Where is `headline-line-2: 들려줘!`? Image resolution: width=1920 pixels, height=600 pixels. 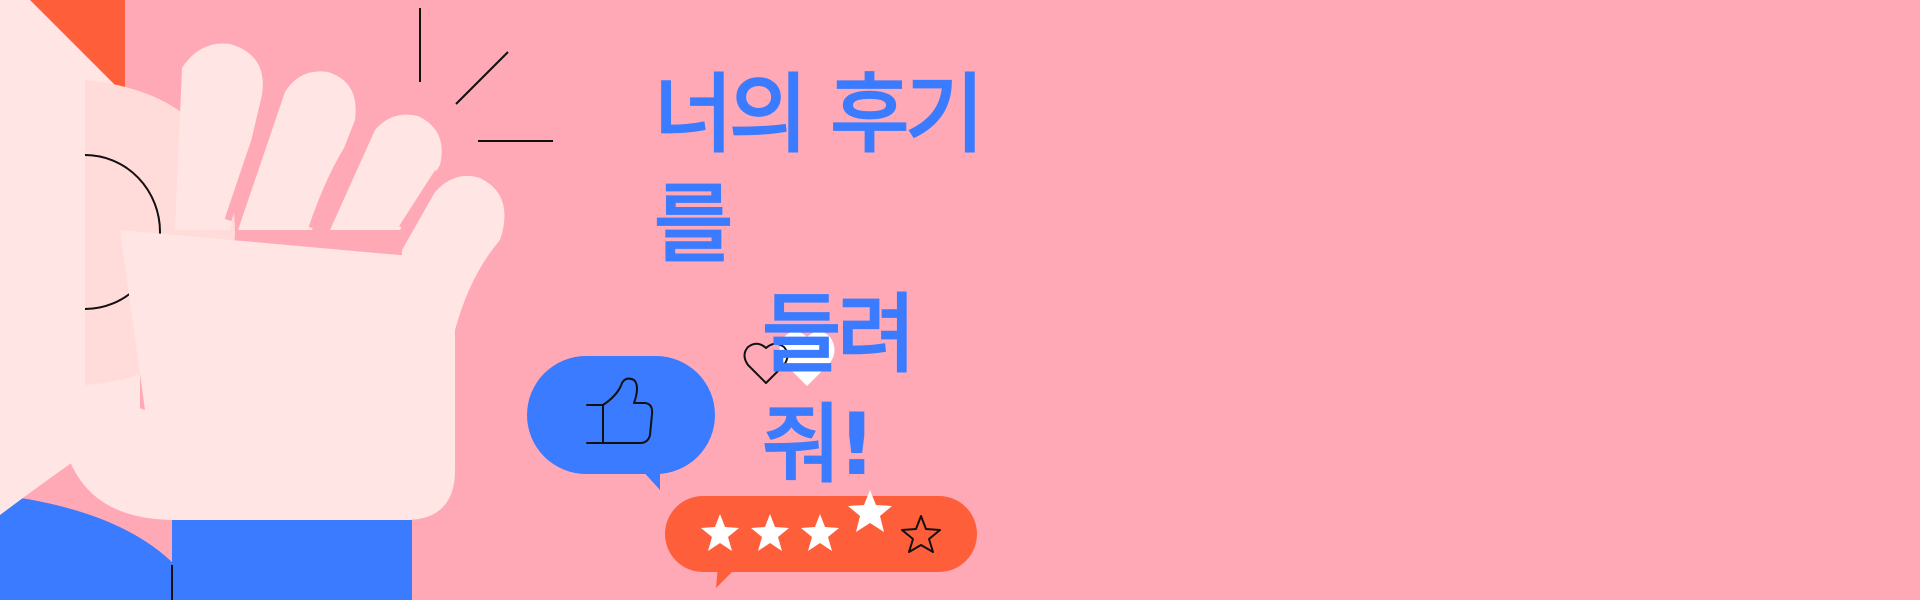 headline-line-2: 들려줘! is located at coordinates (839, 390).